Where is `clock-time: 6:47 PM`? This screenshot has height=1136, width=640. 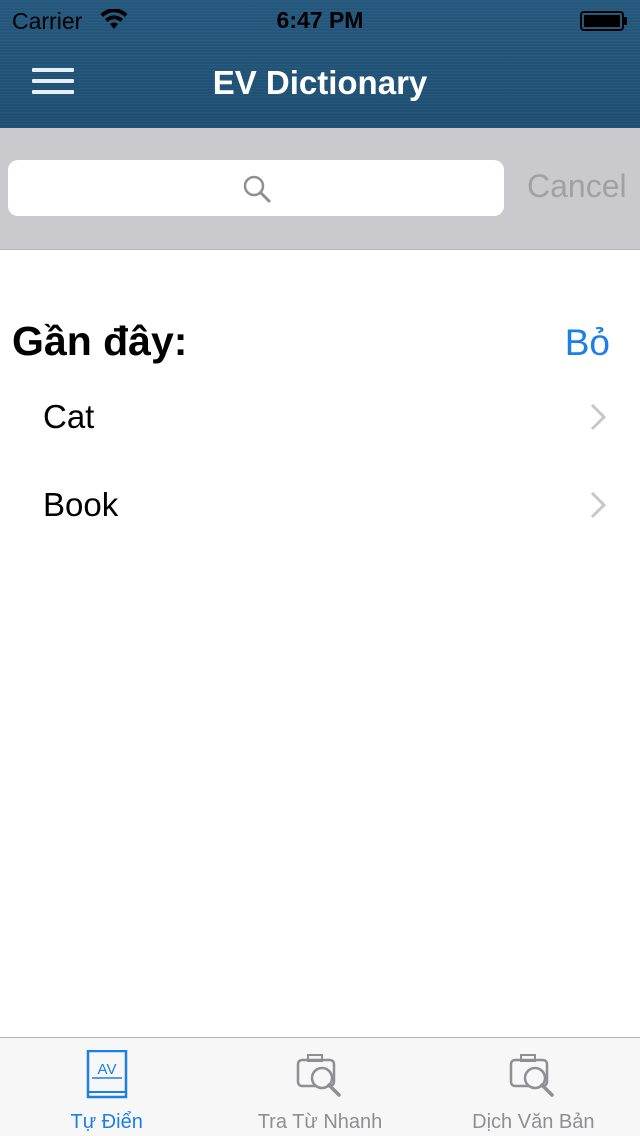
clock-time: 6:47 PM is located at coordinates (320, 20).